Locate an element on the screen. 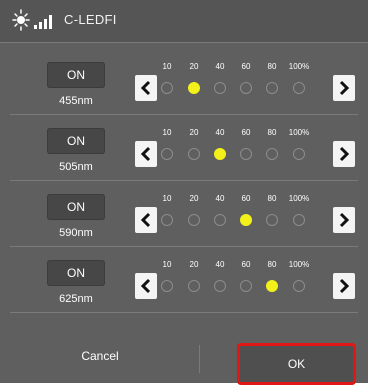  wavelength-label: 625nm is located at coordinates (76, 299).